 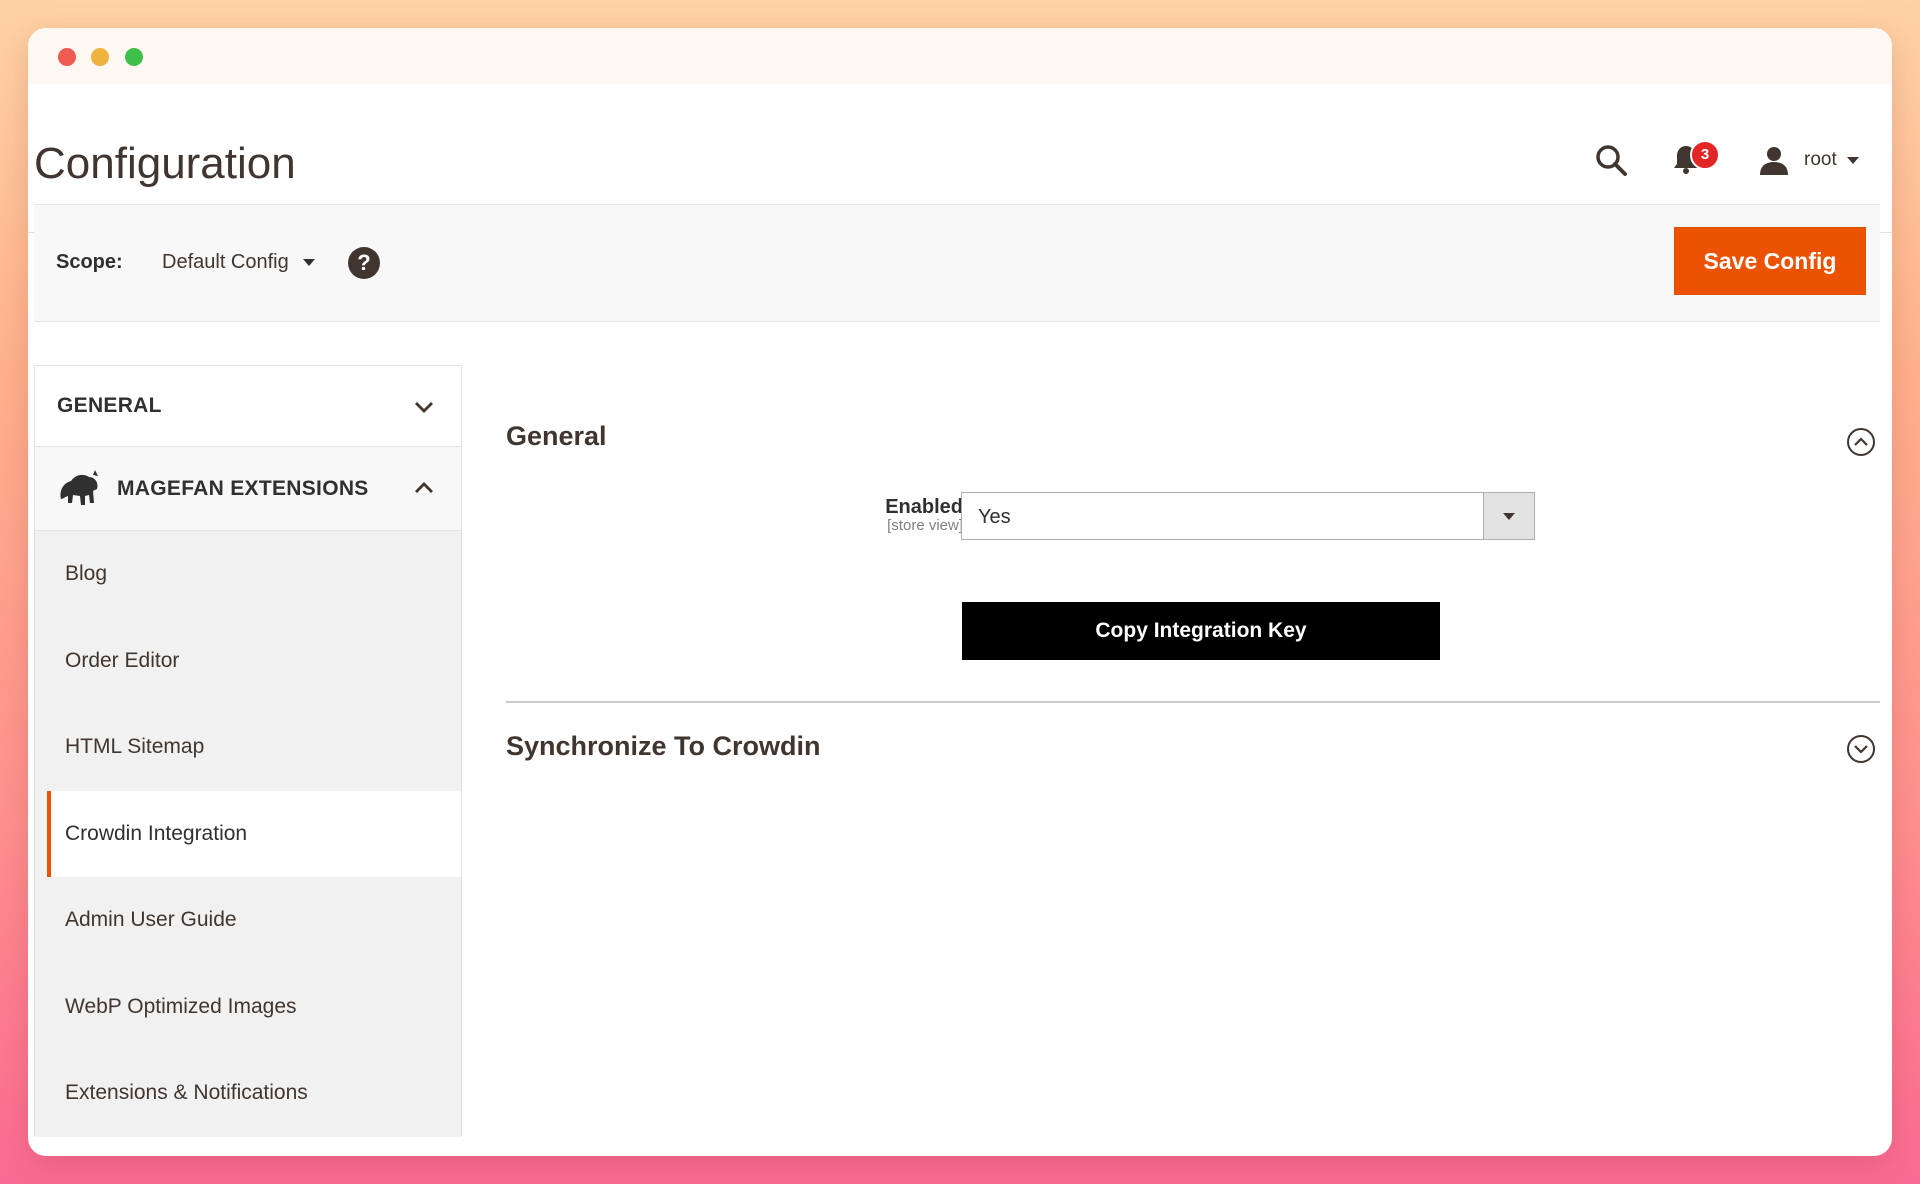 What do you see at coordinates (86, 573) in the screenshot?
I see `sidebar-item-label: Blog` at bounding box center [86, 573].